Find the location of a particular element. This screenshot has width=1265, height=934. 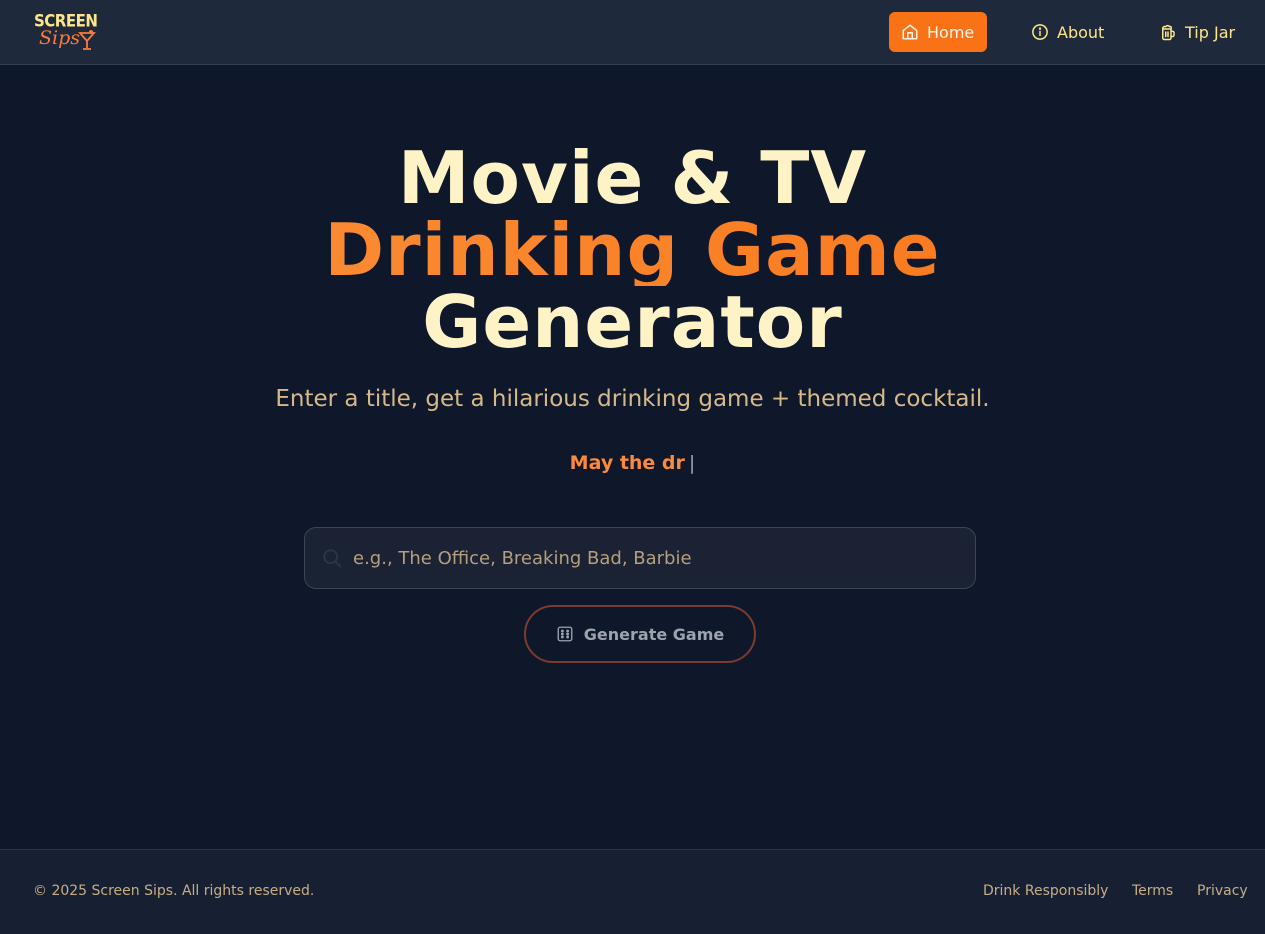

hero-title-line3: Generator is located at coordinates (632, 322).